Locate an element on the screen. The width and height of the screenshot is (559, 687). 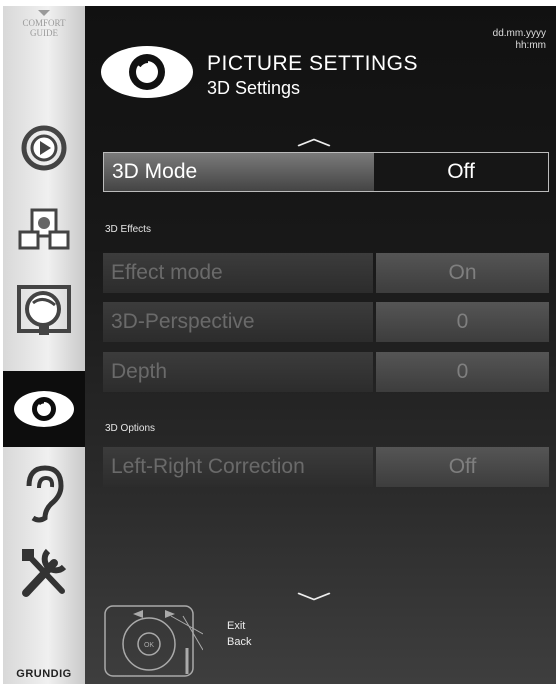
sidebar-item-sound is located at coordinates (44, 493).